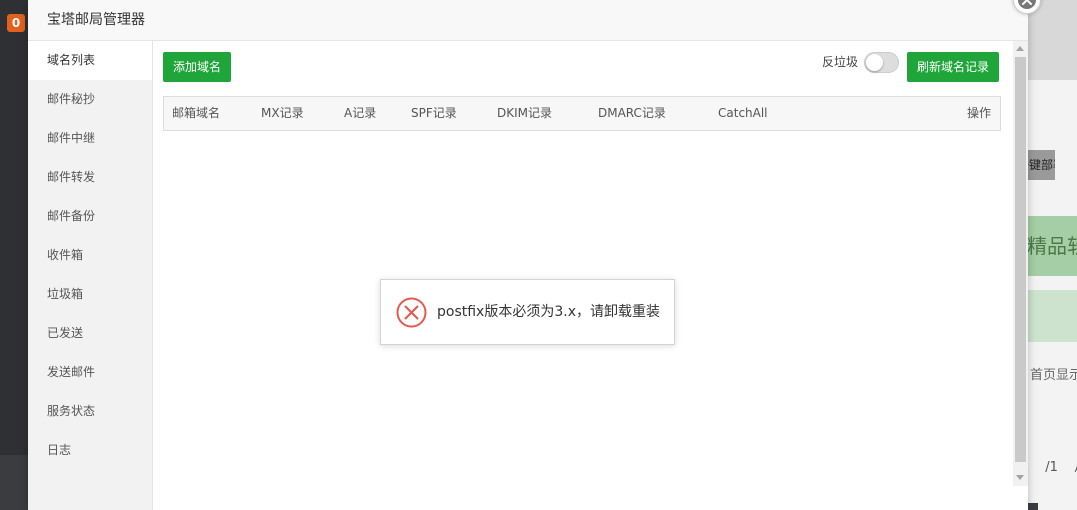  What do you see at coordinates (1020, 48) in the screenshot?
I see `scroll-up-arrow-icon` at bounding box center [1020, 48].